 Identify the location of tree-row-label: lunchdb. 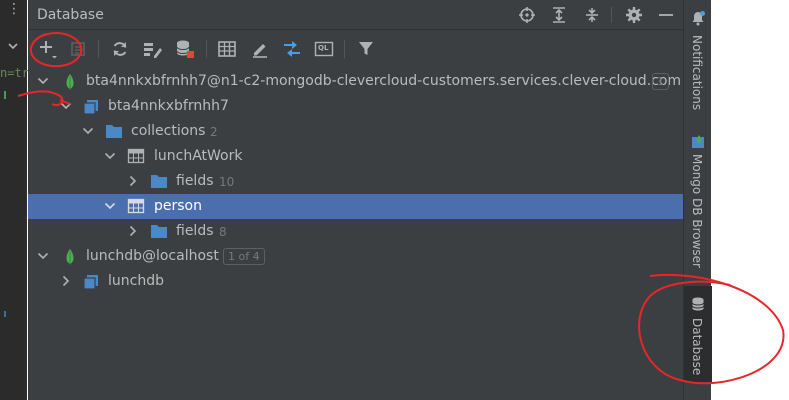
(136, 281).